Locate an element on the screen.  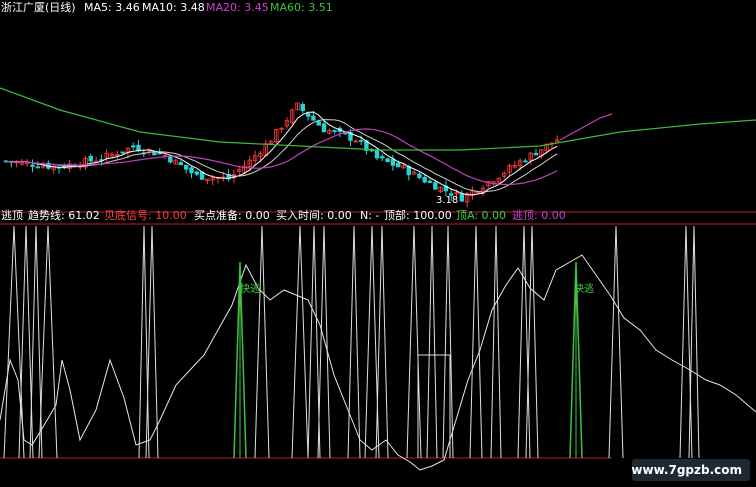
ma20-label: MA20: 3.45 is located at coordinates (237, 7).